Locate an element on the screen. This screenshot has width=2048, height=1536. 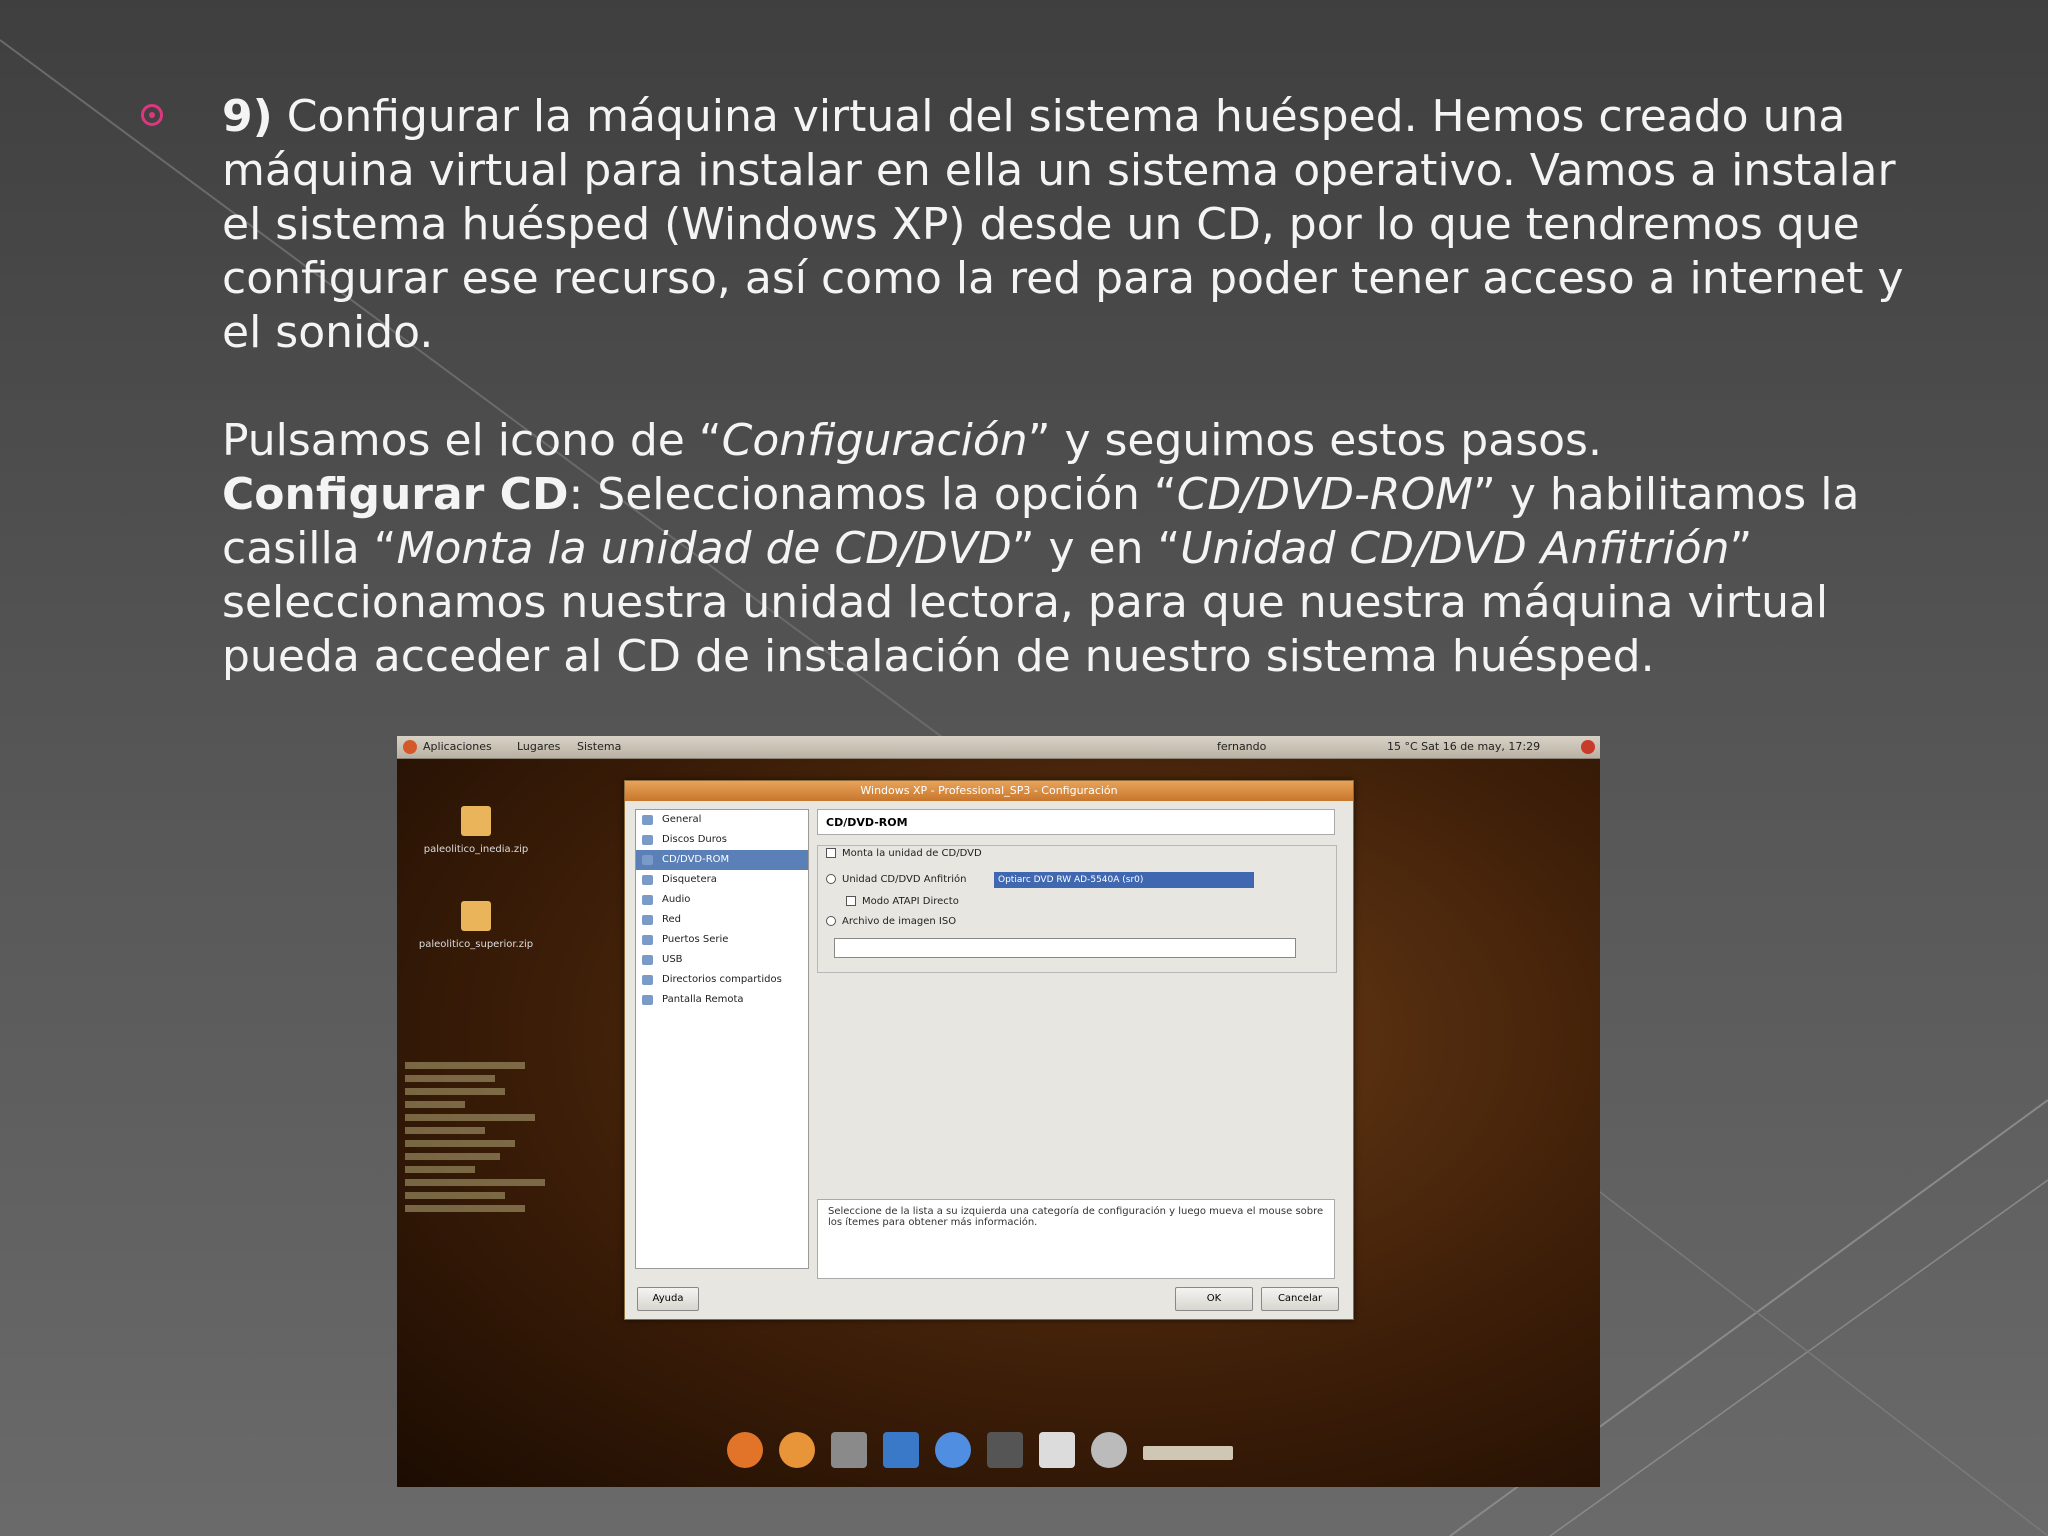
sidebar-item-red: Red is located at coordinates (722, 920).